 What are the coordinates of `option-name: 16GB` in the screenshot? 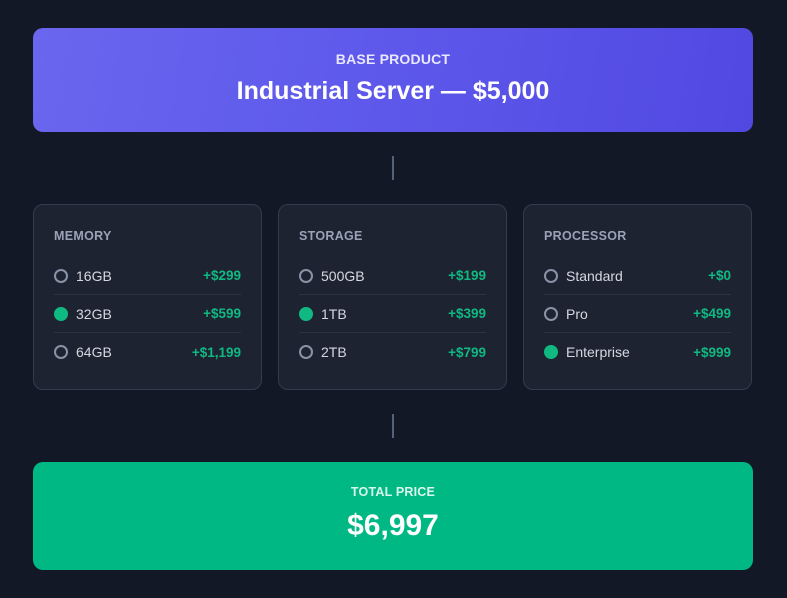 It's located at (94, 275).